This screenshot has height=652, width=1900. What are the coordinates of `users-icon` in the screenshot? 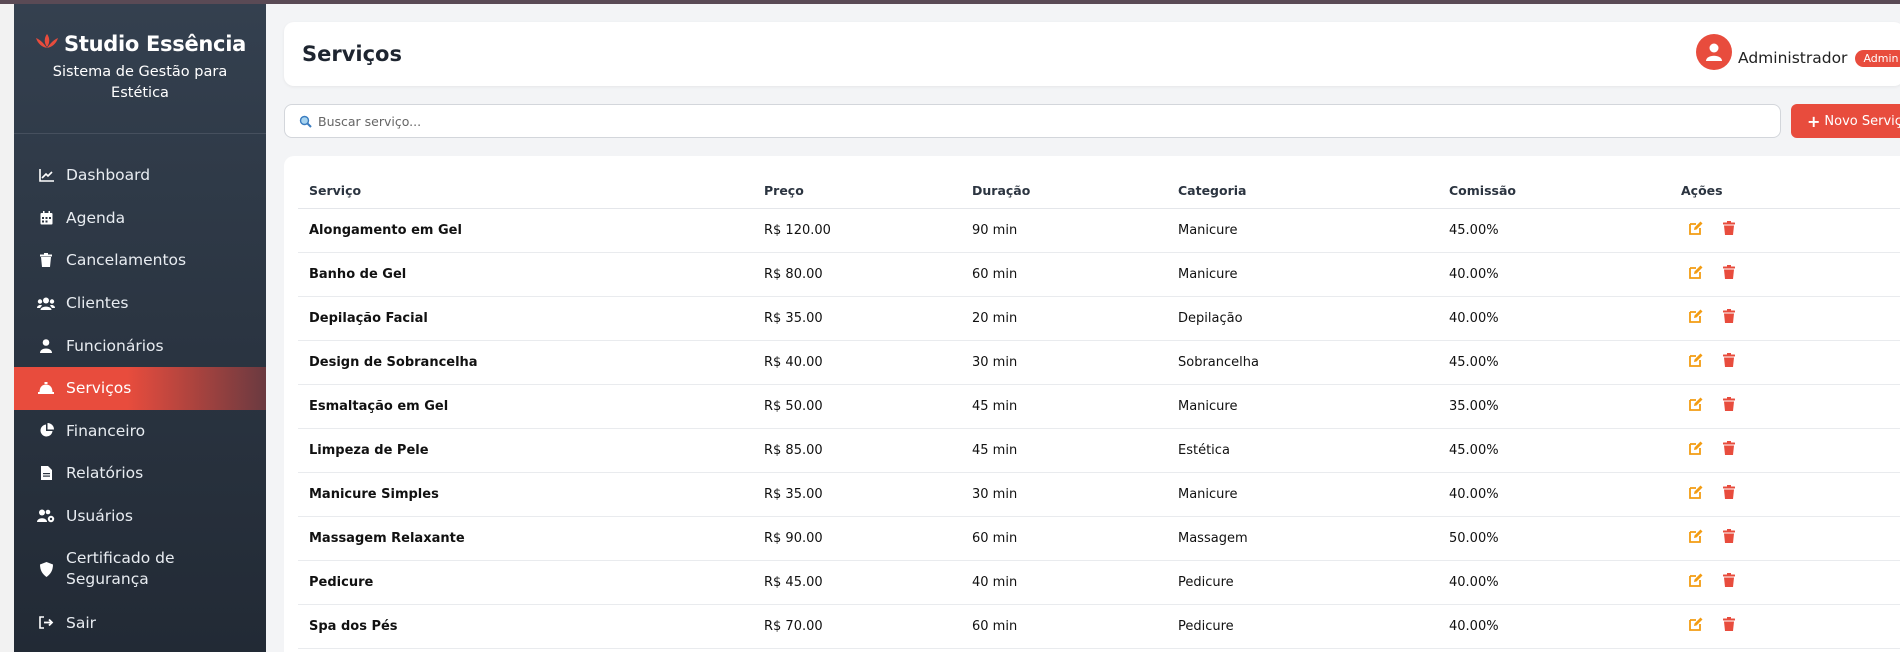 It's located at (46, 303).